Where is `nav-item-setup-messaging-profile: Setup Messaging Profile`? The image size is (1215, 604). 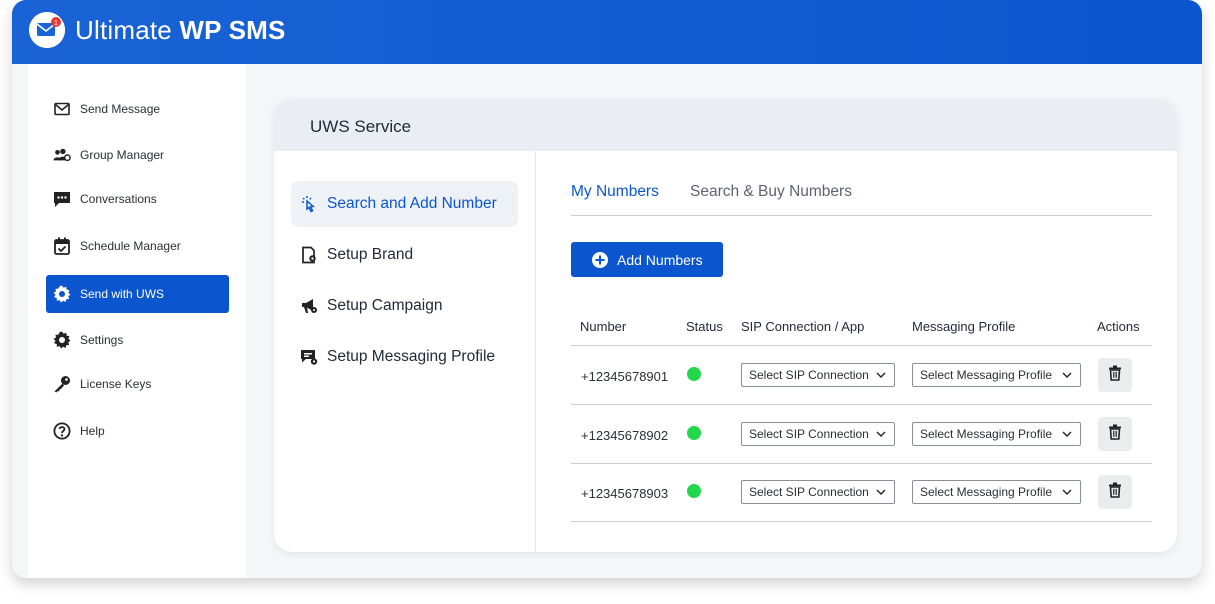
nav-item-setup-messaging-profile: Setup Messaging Profile is located at coordinates (404, 357).